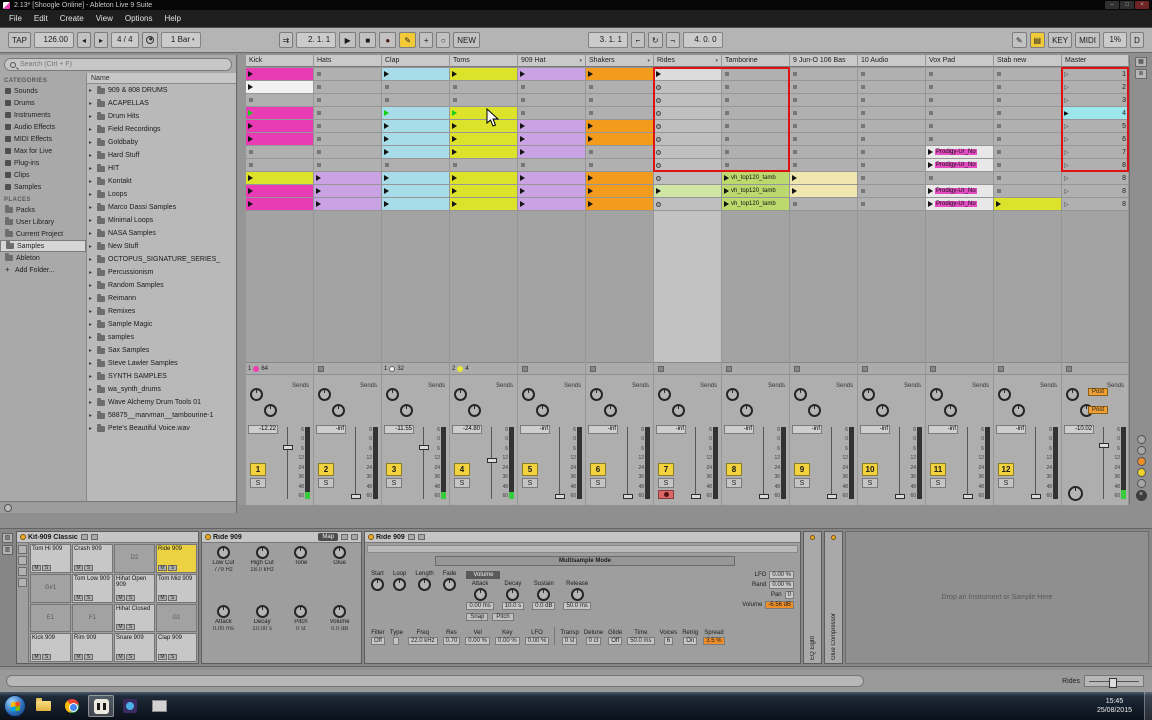 Image resolution: width=1152 pixels, height=720 pixels. I want to click on file-item-marco-dassi-samples: ▸ Marco Dassi Samples, so click(161, 207).